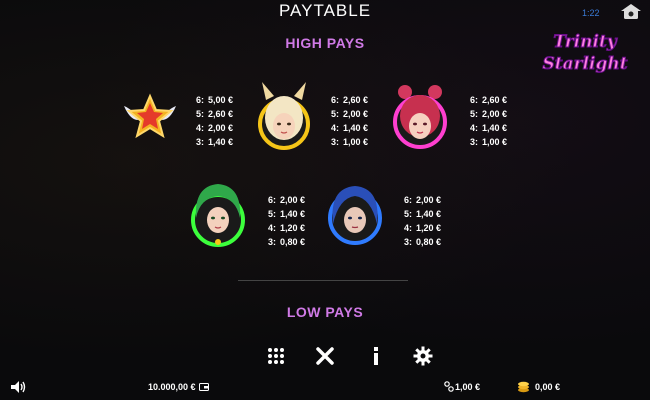 The width and height of the screenshot is (650, 400). What do you see at coordinates (376, 356) in the screenshot?
I see `info-icon` at bounding box center [376, 356].